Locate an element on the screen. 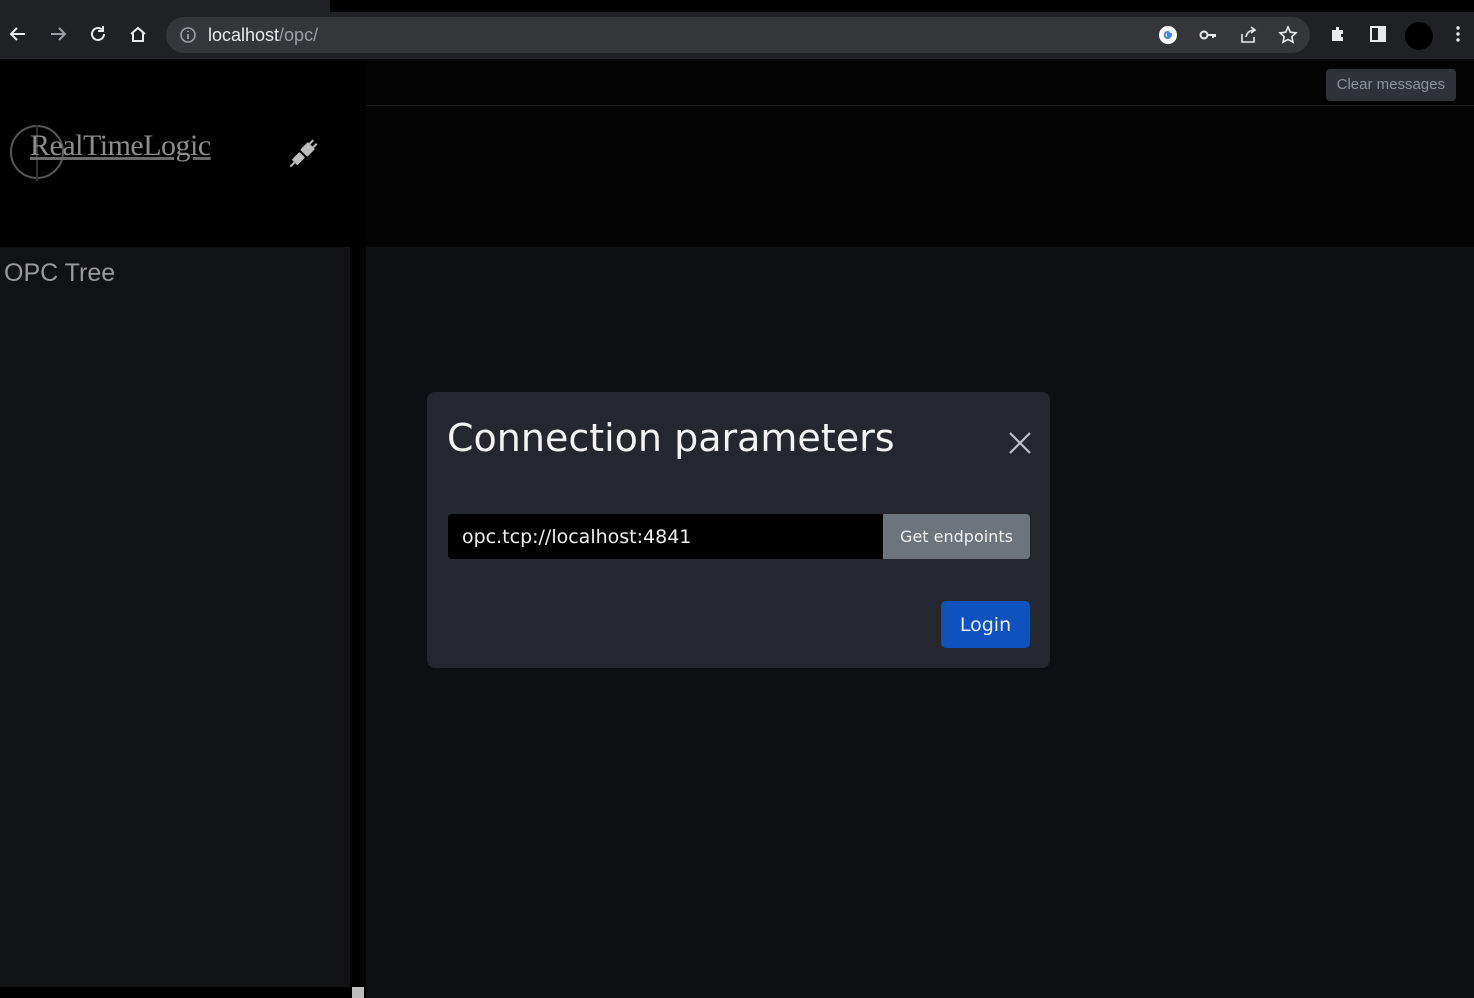  key-icon is located at coordinates (1208, 35).